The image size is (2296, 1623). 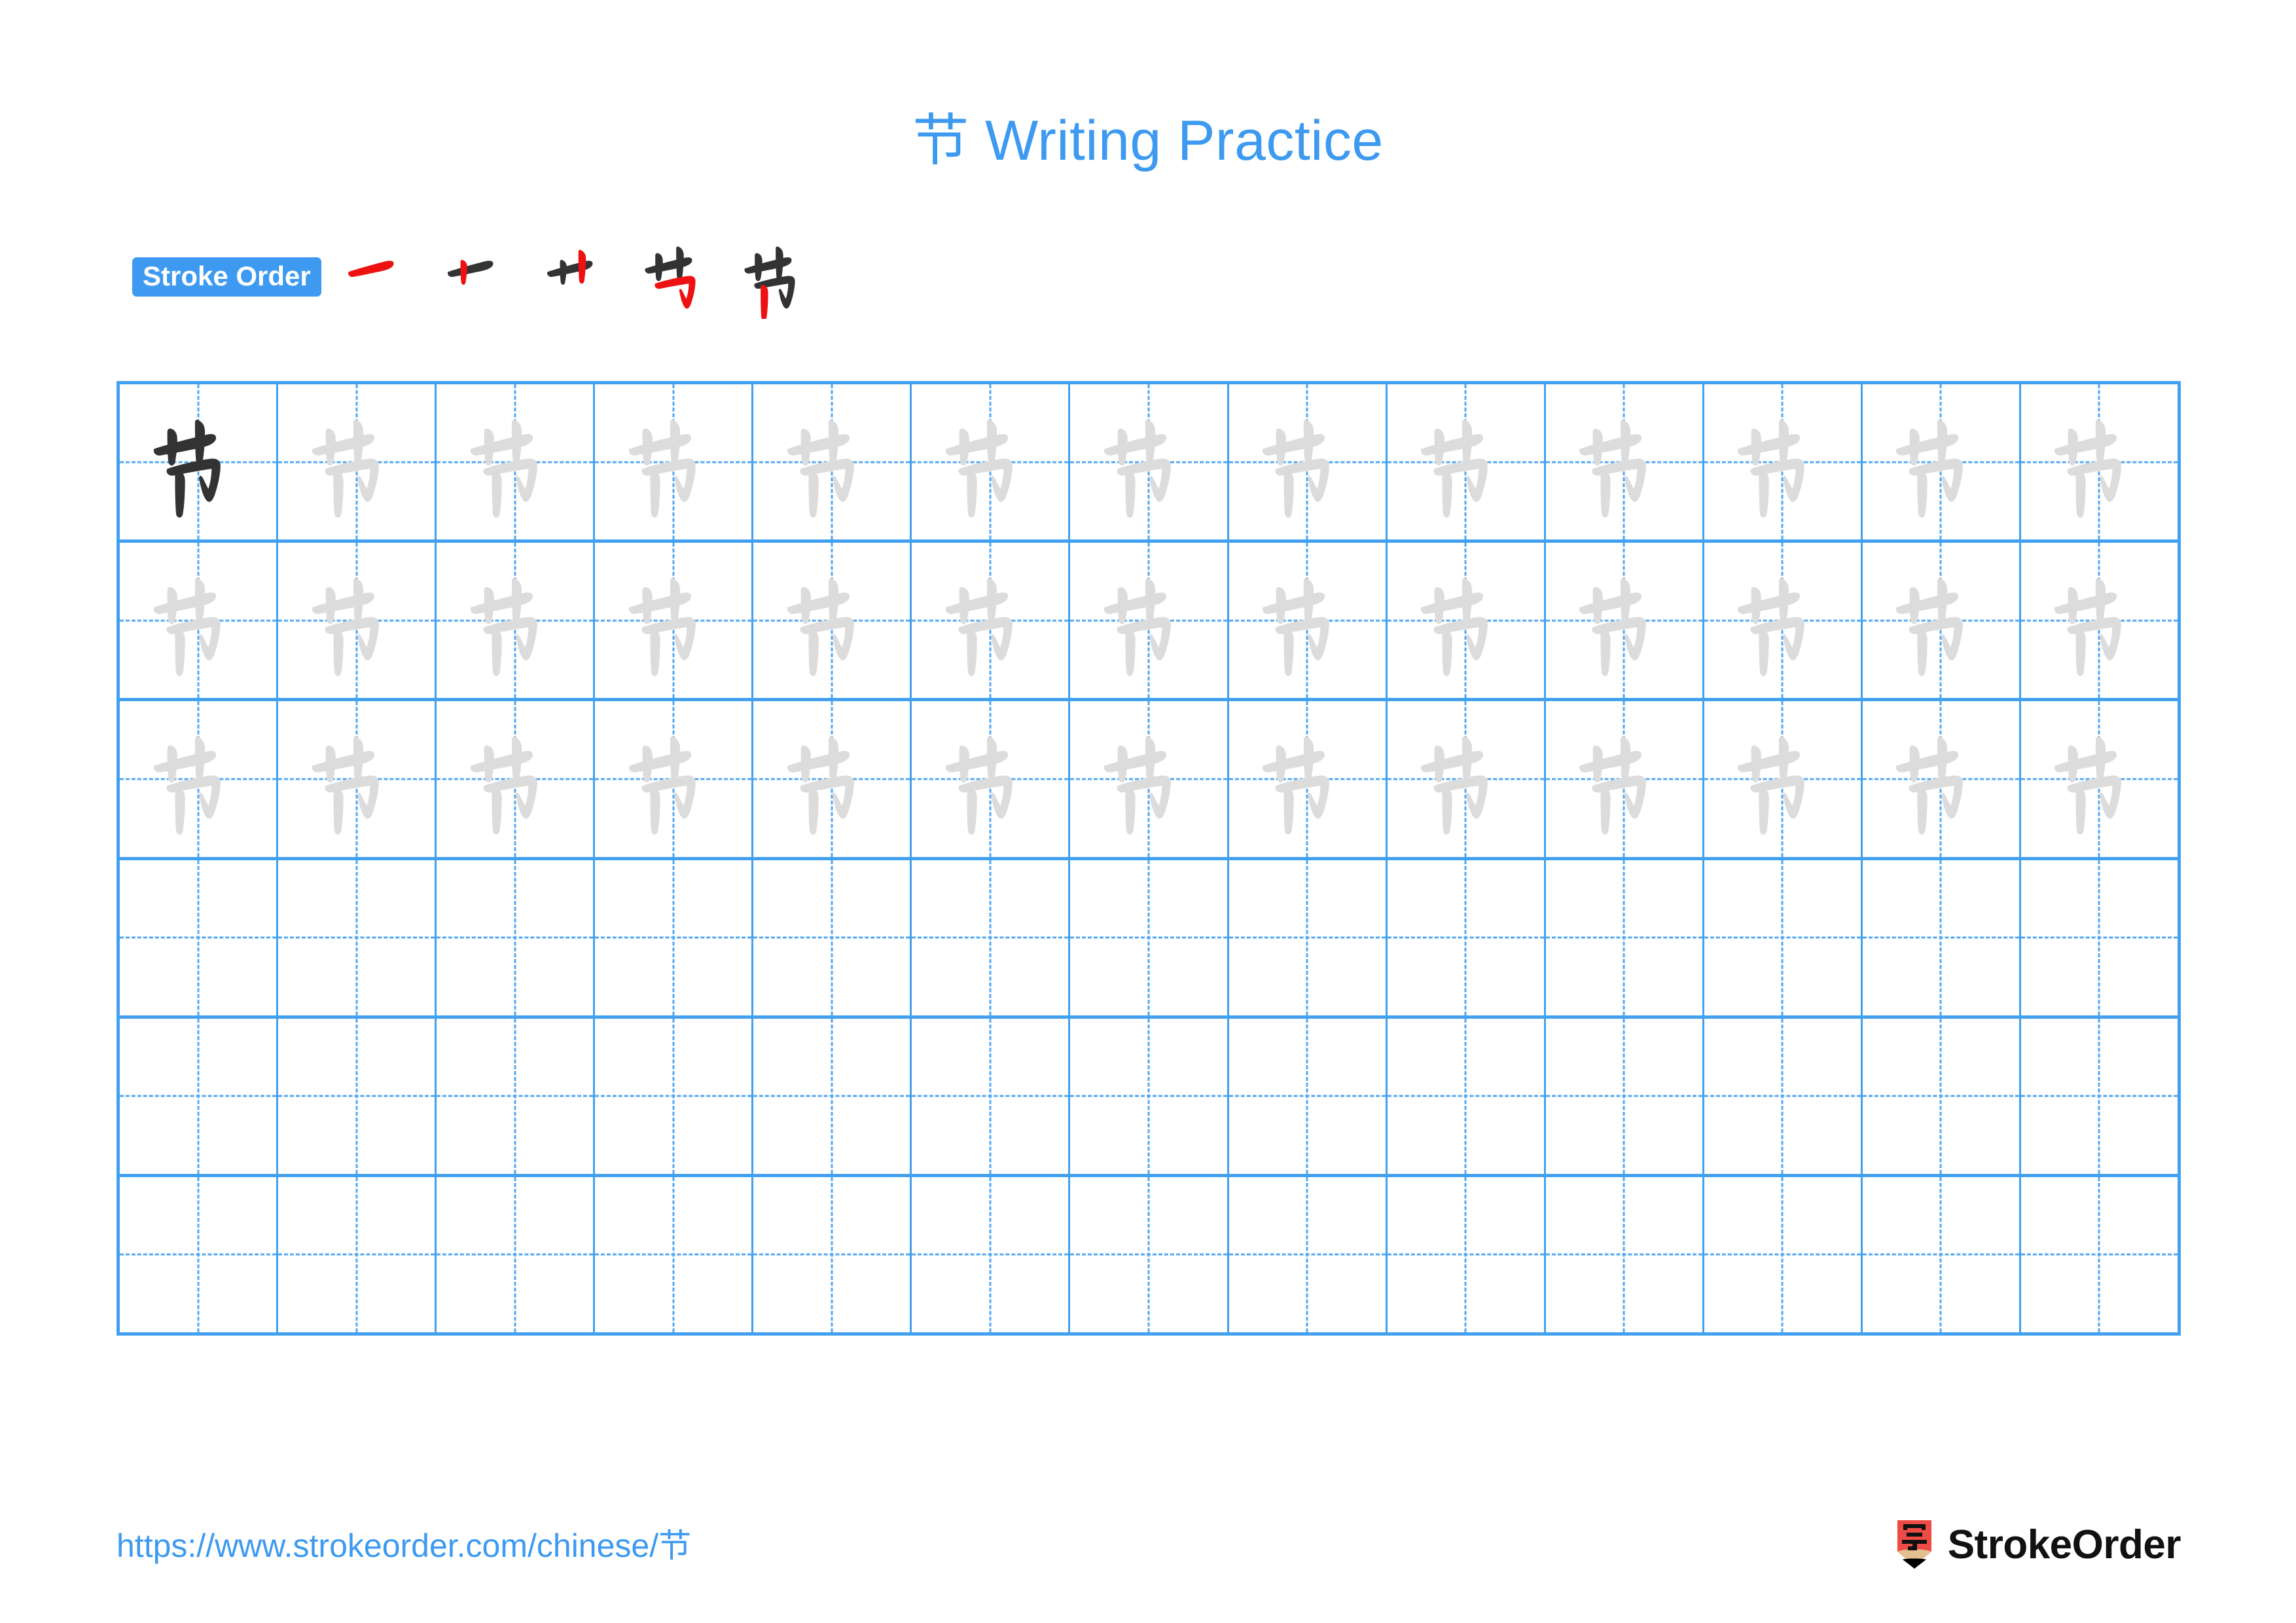 I want to click on source-url: https://www.strokeorder.com/chinese/节, so click(x=404, y=1545).